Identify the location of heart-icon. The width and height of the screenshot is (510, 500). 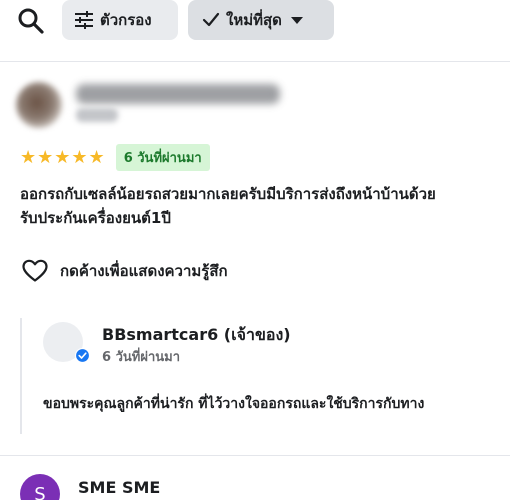
(35, 270).